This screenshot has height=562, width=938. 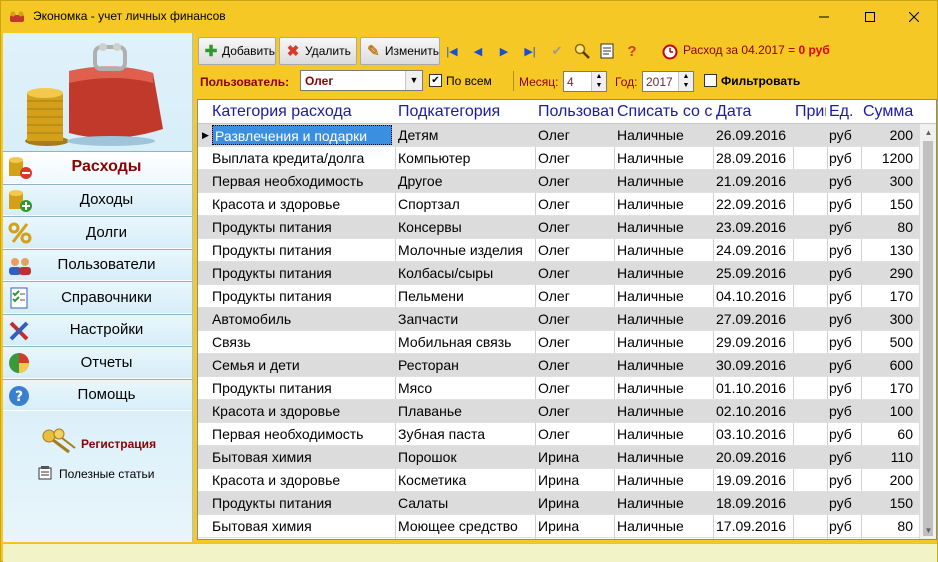 What do you see at coordinates (928, 338) in the screenshot?
I see `scroll-thumb` at bounding box center [928, 338].